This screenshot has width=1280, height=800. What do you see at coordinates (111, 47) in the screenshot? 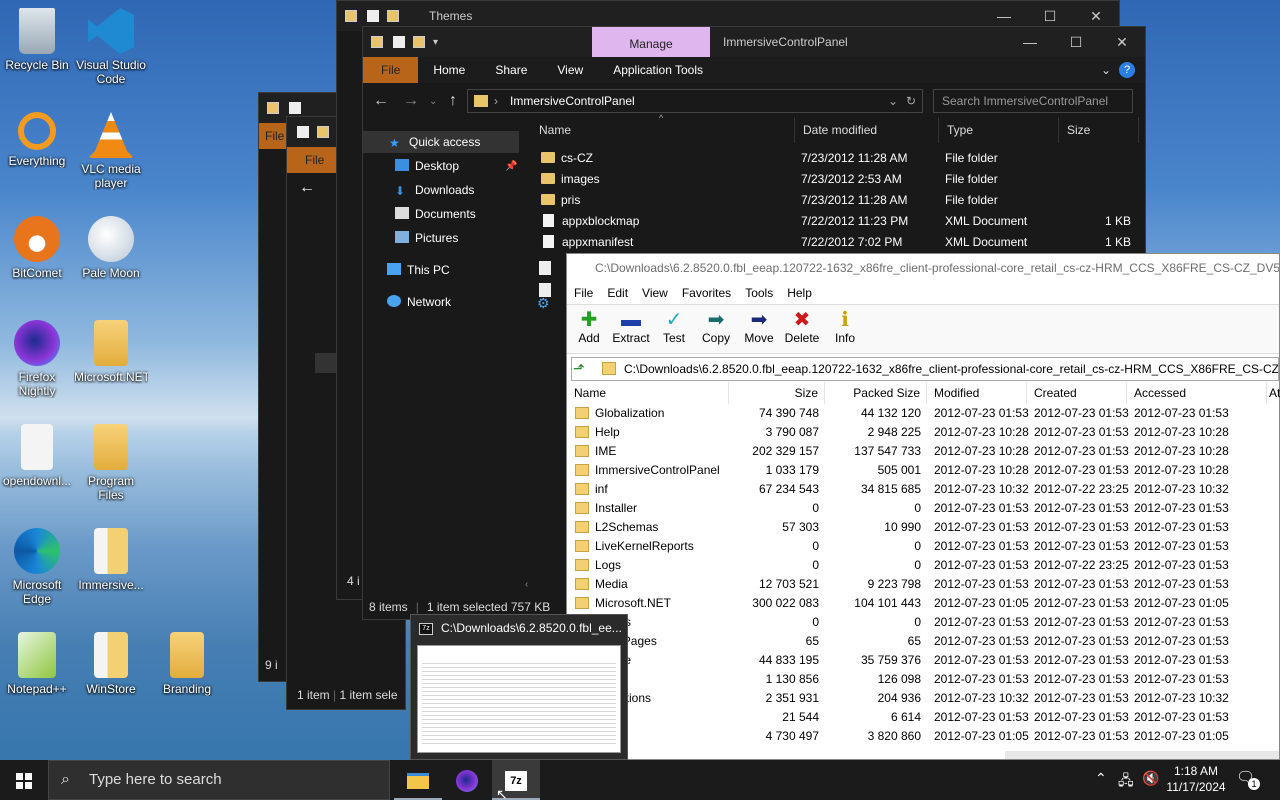
I see `desktop-icon-vscode: Visual Studio Code` at bounding box center [111, 47].